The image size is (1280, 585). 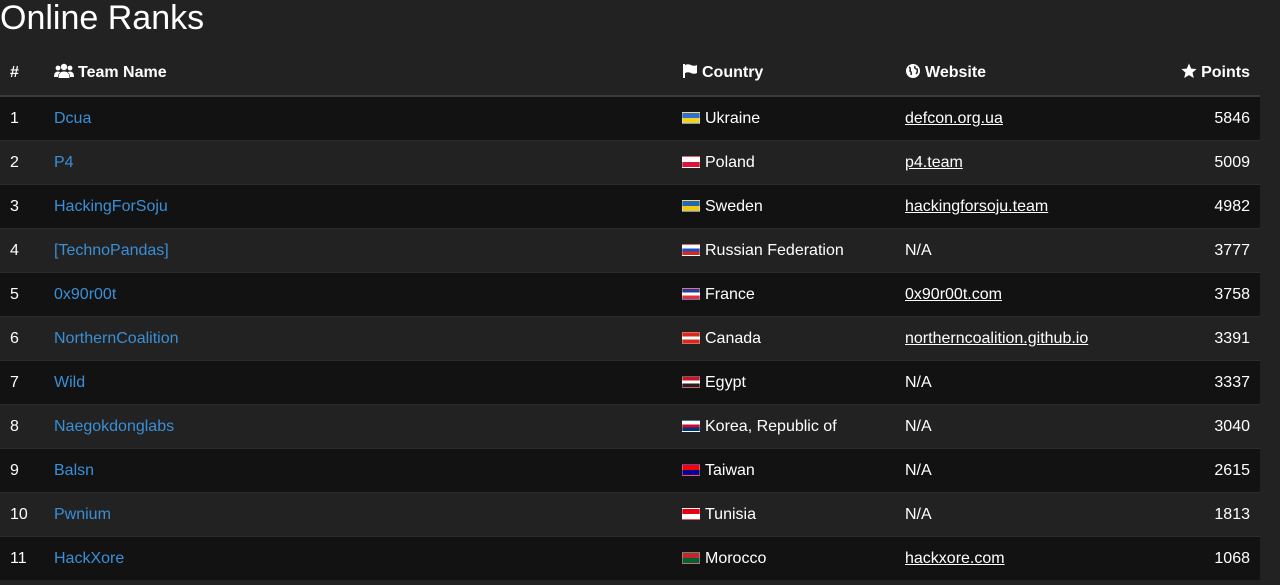 What do you see at coordinates (783, 338) in the screenshot?
I see `country-cell: Canada` at bounding box center [783, 338].